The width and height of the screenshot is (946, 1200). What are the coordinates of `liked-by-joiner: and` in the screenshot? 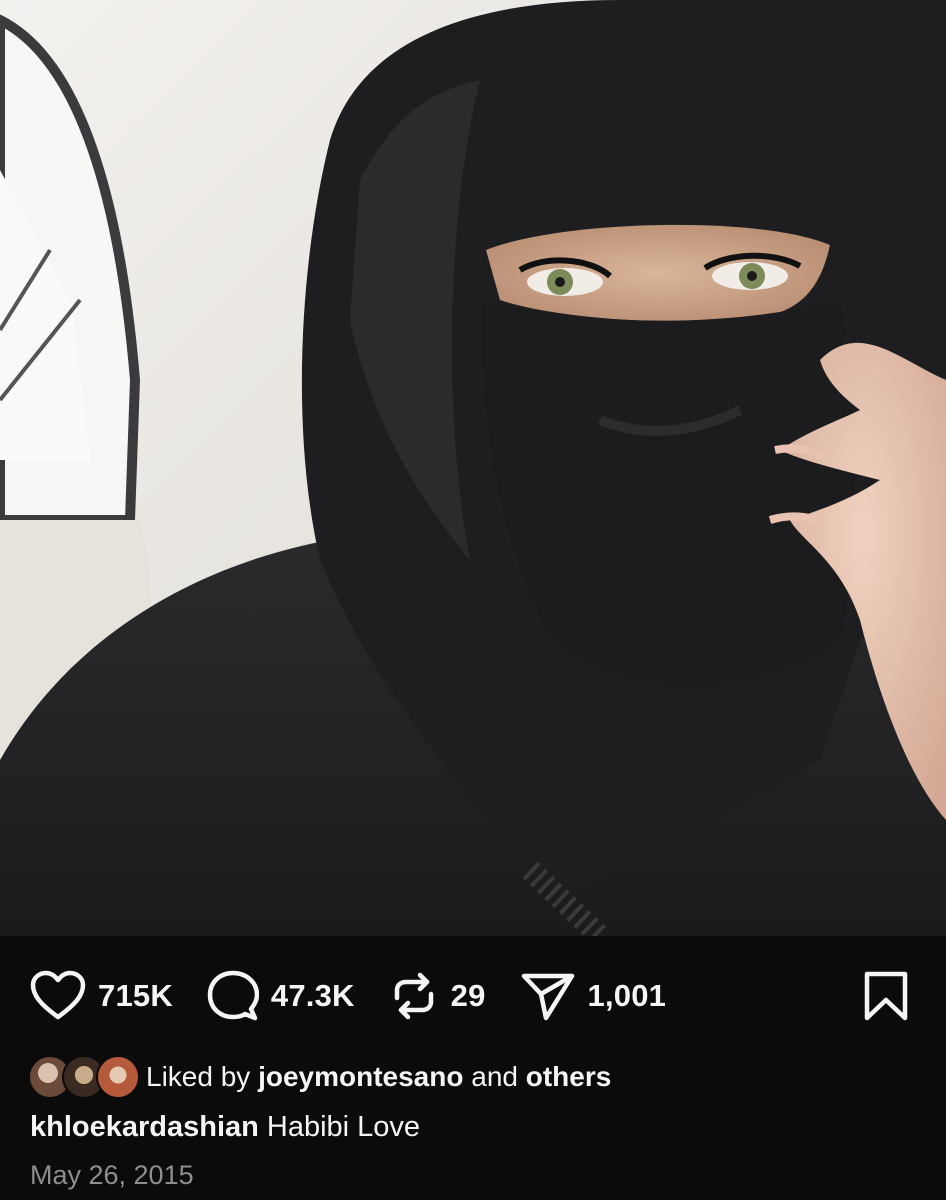 It's located at (494, 1076).